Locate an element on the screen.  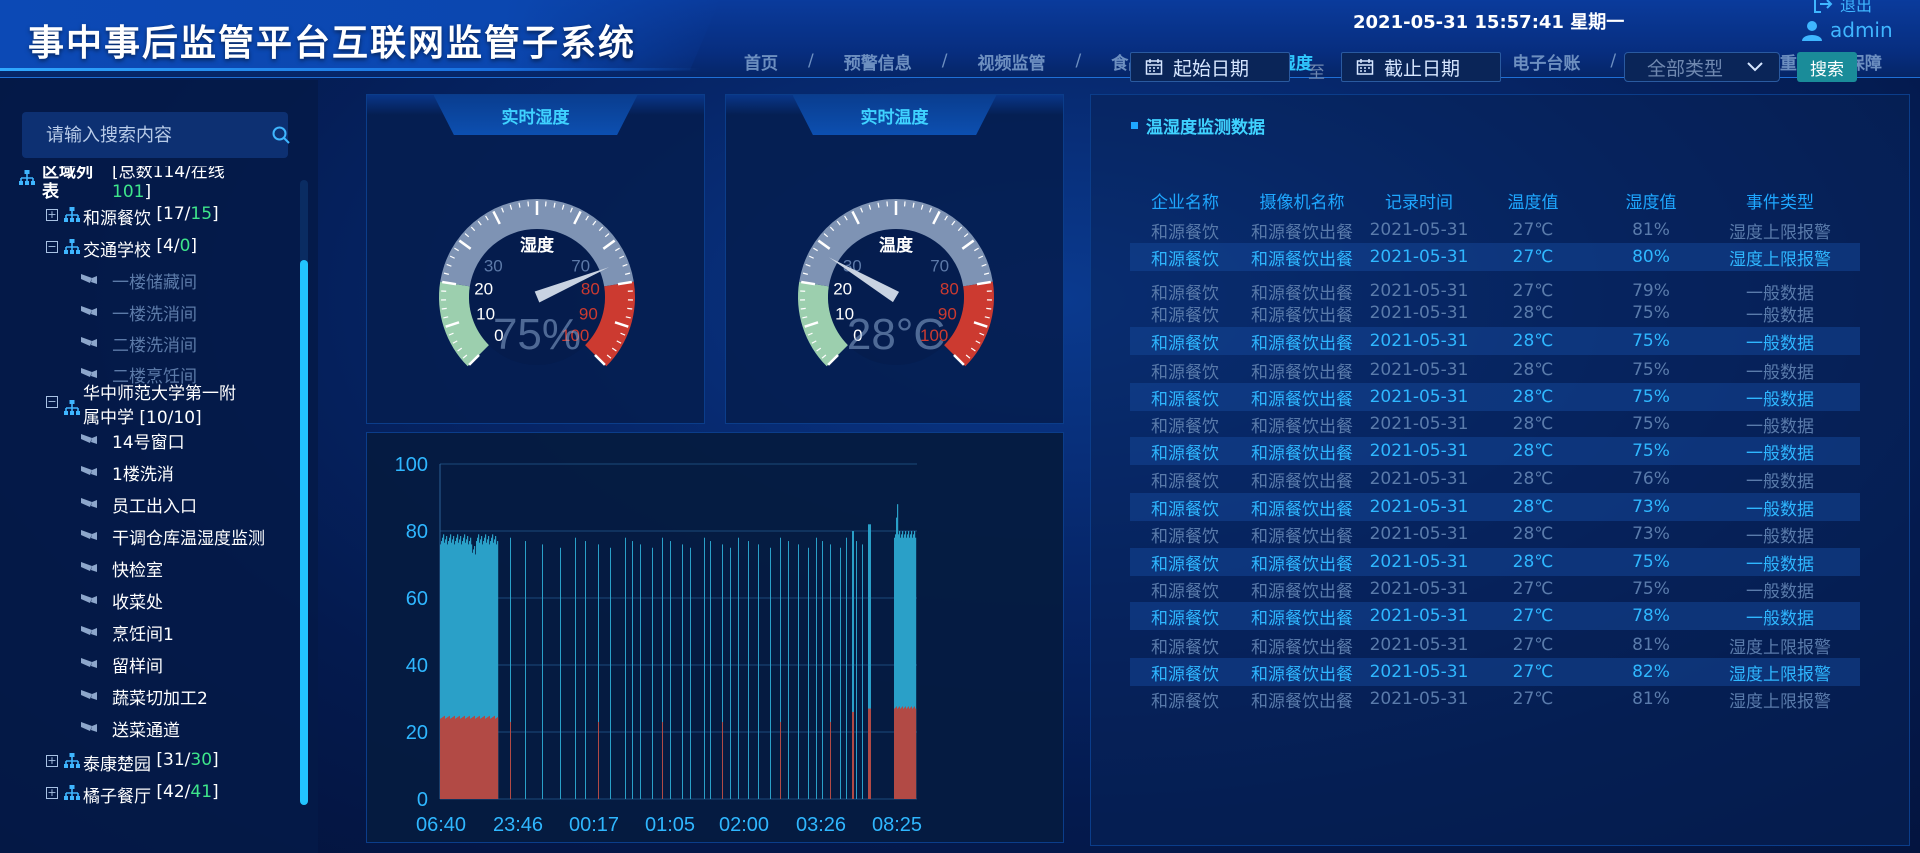
start-date-input: 起始日期 is located at coordinates (1210, 67).